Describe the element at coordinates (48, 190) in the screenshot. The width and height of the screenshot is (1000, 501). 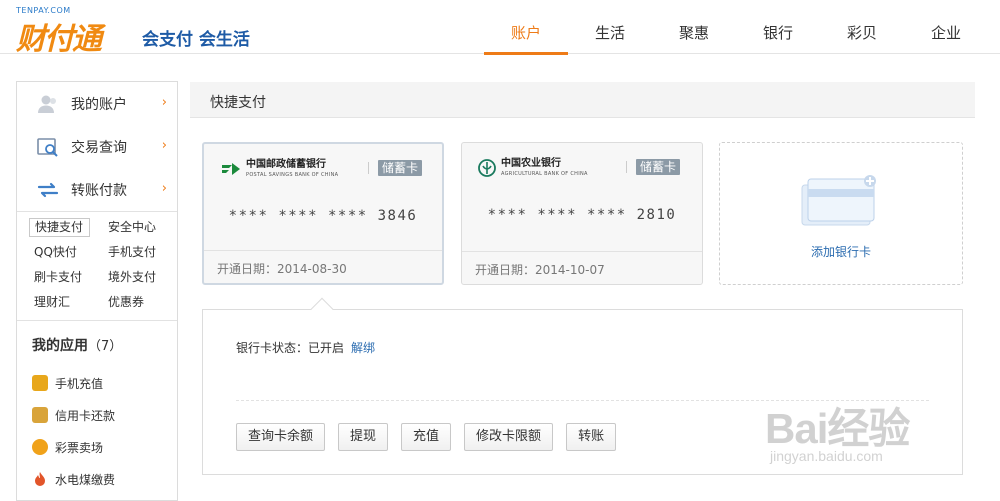
I see `transfer-icon` at that location.